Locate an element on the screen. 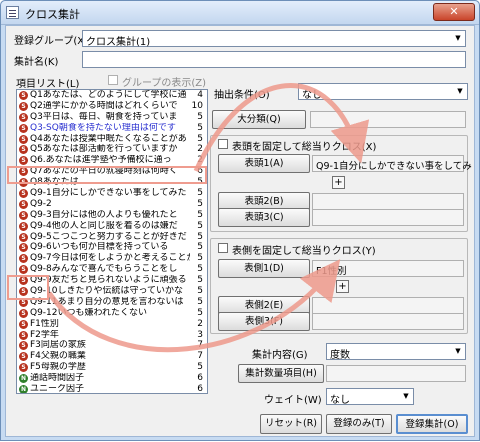  list-item-label: Q9-1自分にしかできない事をしてみた is located at coordinates (108, 193).